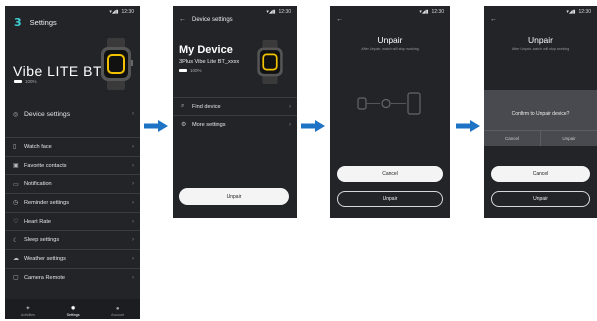 Image resolution: width=597 pixels, height=321 pixels. Describe the element at coordinates (38, 221) in the screenshot. I see `menu-item-label: Heart Rate` at that location.